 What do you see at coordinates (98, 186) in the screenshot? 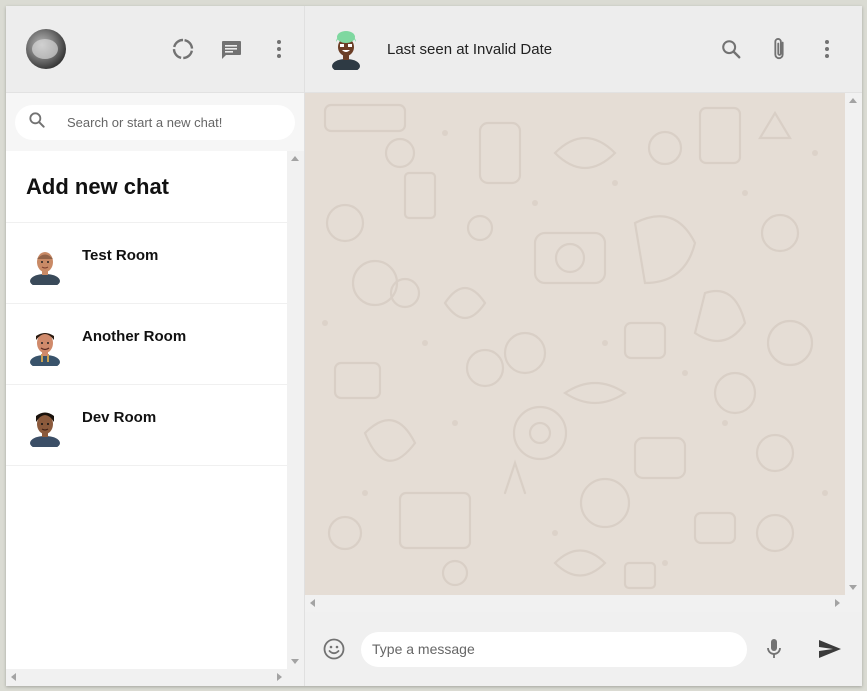
I see `add-new-chat-label: Add new chat` at bounding box center [98, 186].